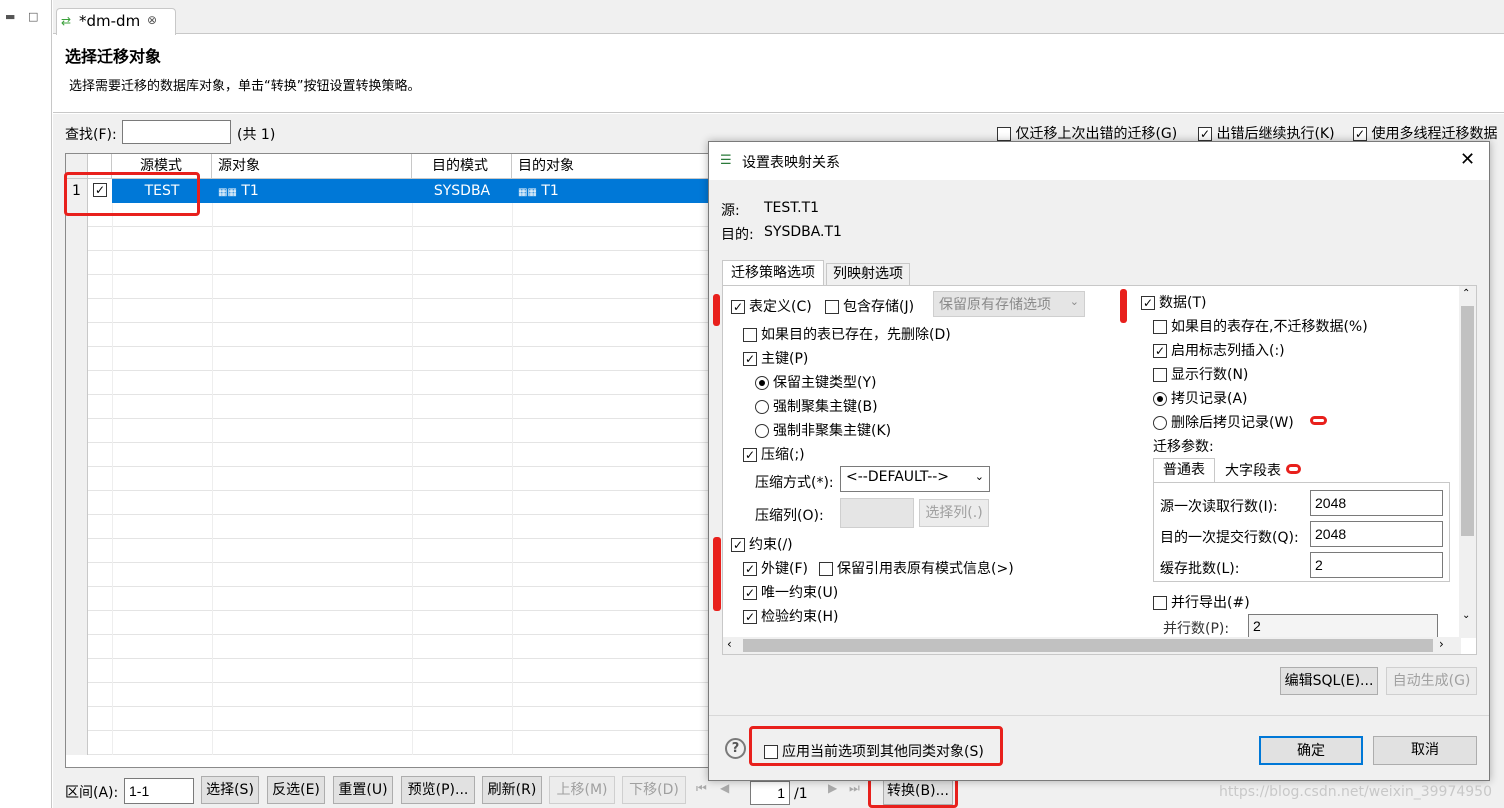 The image size is (1504, 808). What do you see at coordinates (1200, 374) in the screenshot?
I see `show-rows-option: 显示行数(N)` at bounding box center [1200, 374].